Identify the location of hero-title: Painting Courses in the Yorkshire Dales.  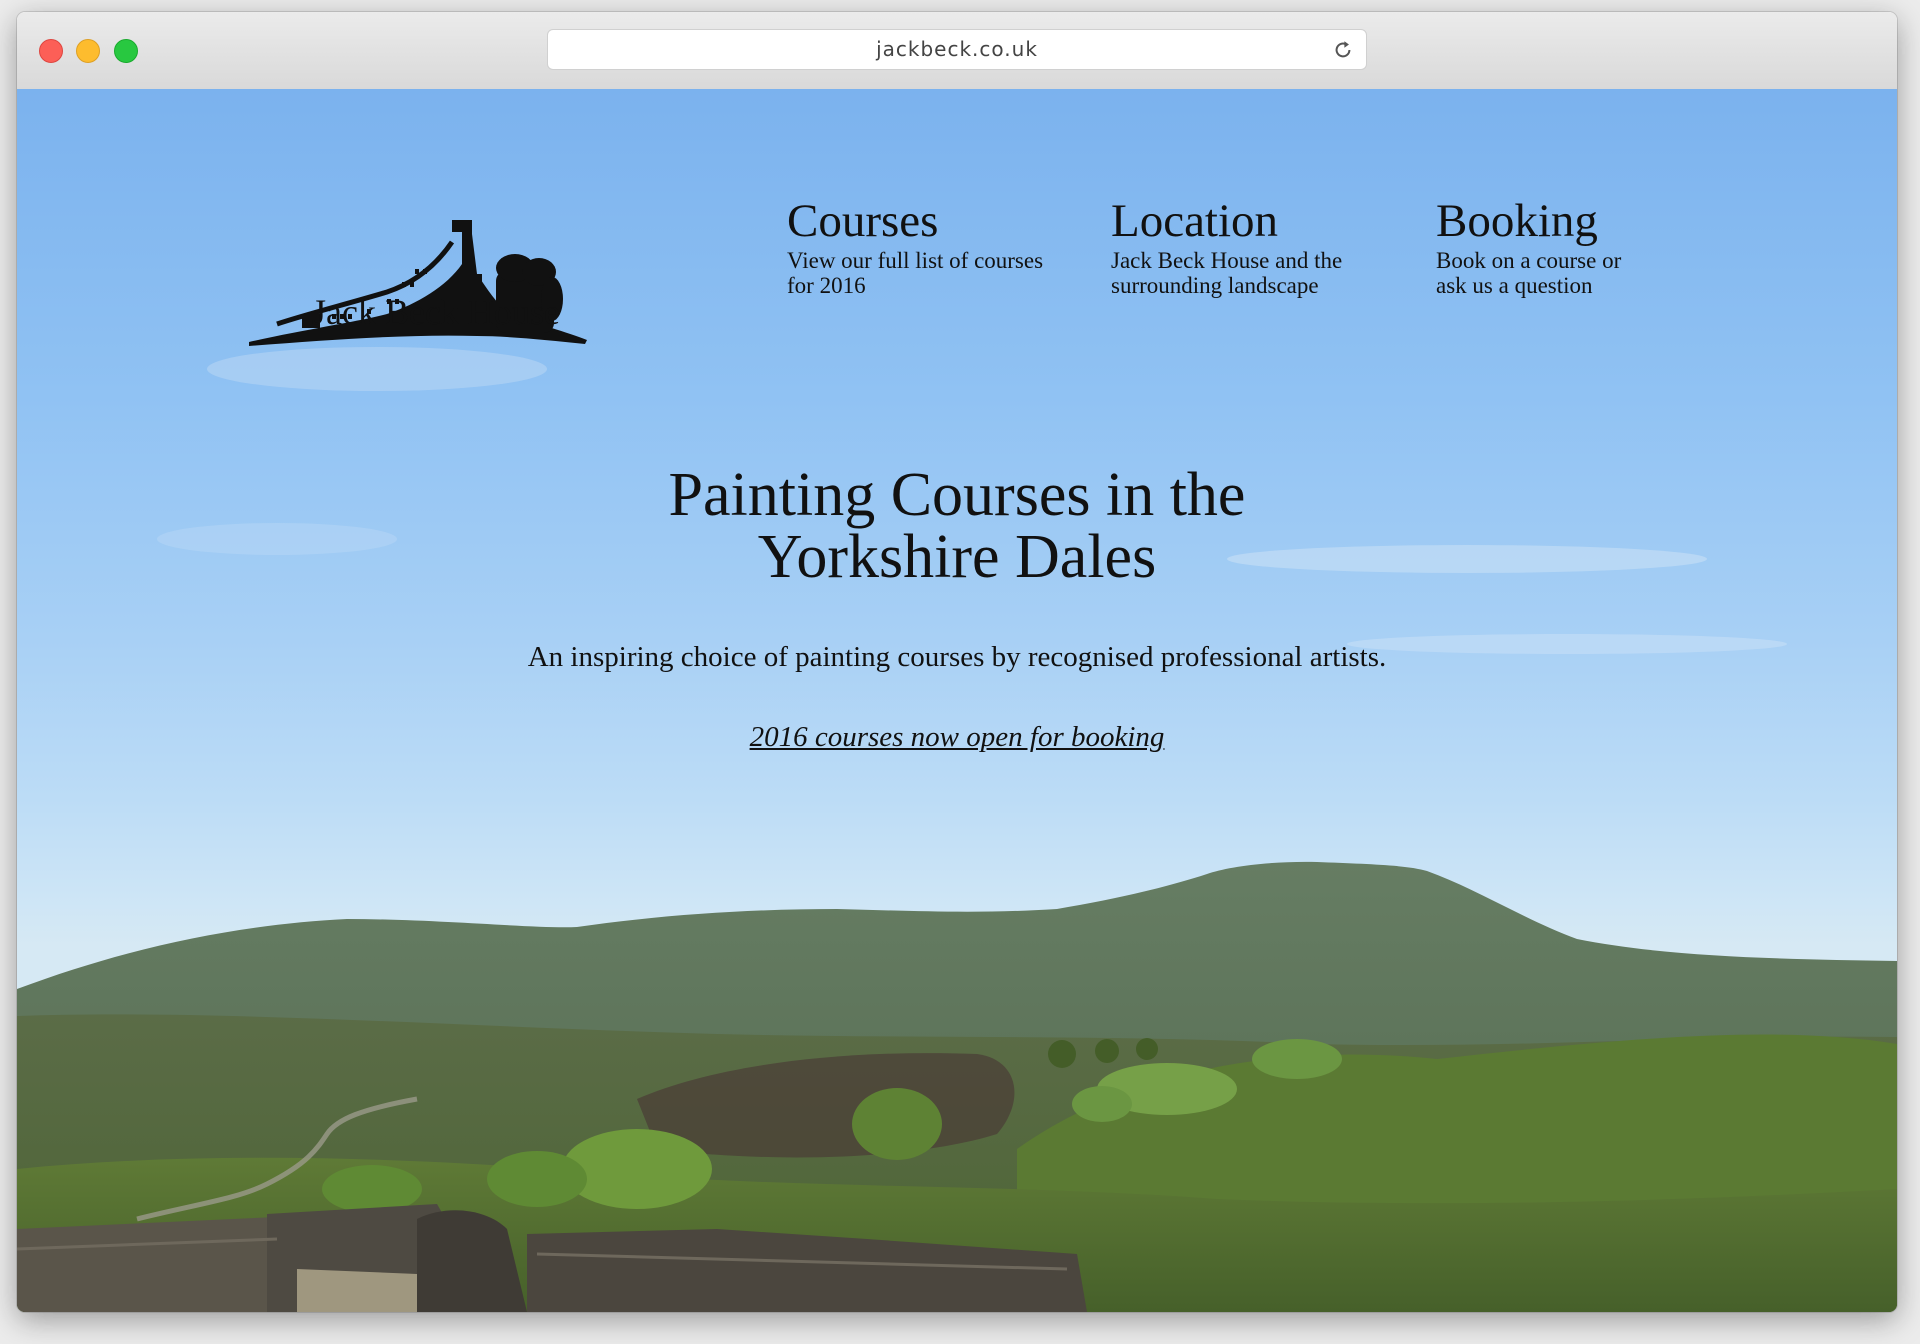
(957, 526).